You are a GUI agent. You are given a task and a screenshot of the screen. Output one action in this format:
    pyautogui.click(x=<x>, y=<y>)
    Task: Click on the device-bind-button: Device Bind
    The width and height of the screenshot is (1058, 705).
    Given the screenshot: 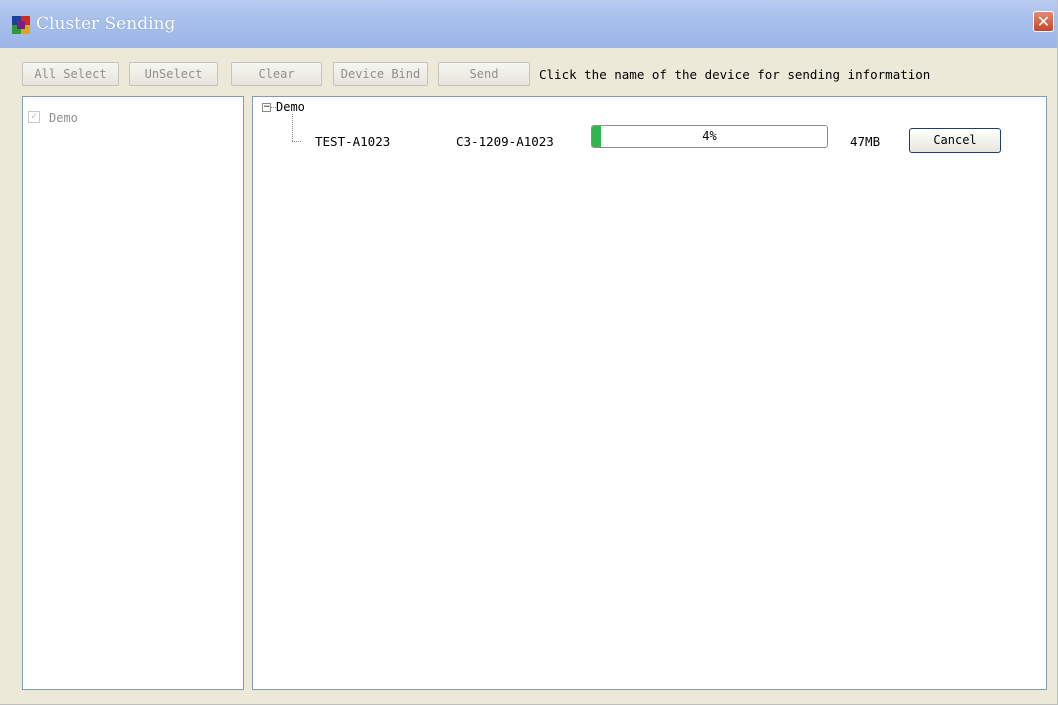 What is the action you would take?
    pyautogui.click(x=380, y=74)
    